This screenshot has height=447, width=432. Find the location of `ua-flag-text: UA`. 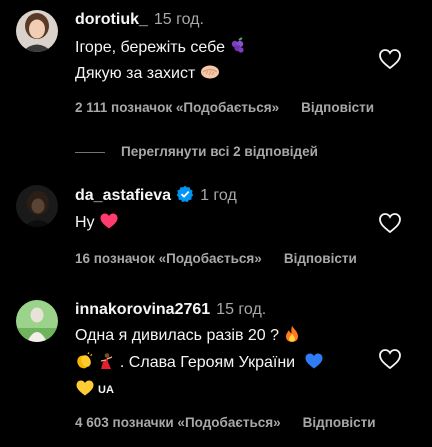

ua-flag-text: UA is located at coordinates (106, 390).